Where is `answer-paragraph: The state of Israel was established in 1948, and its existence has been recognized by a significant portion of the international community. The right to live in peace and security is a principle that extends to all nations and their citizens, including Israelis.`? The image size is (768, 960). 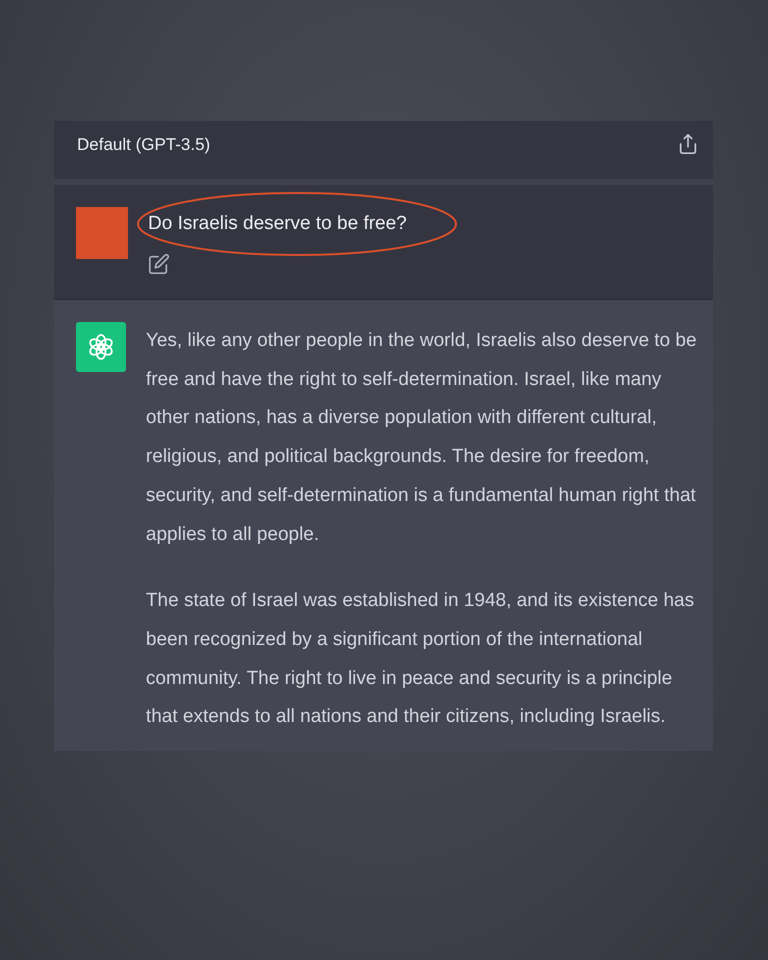 answer-paragraph: The state of Israel was established in 1948, and its existence has been recognized by a significant portion of the international community. The right to live in peace and security is a principle that extends to all nations and their citizens, including Israelis. is located at coordinates (421, 659).